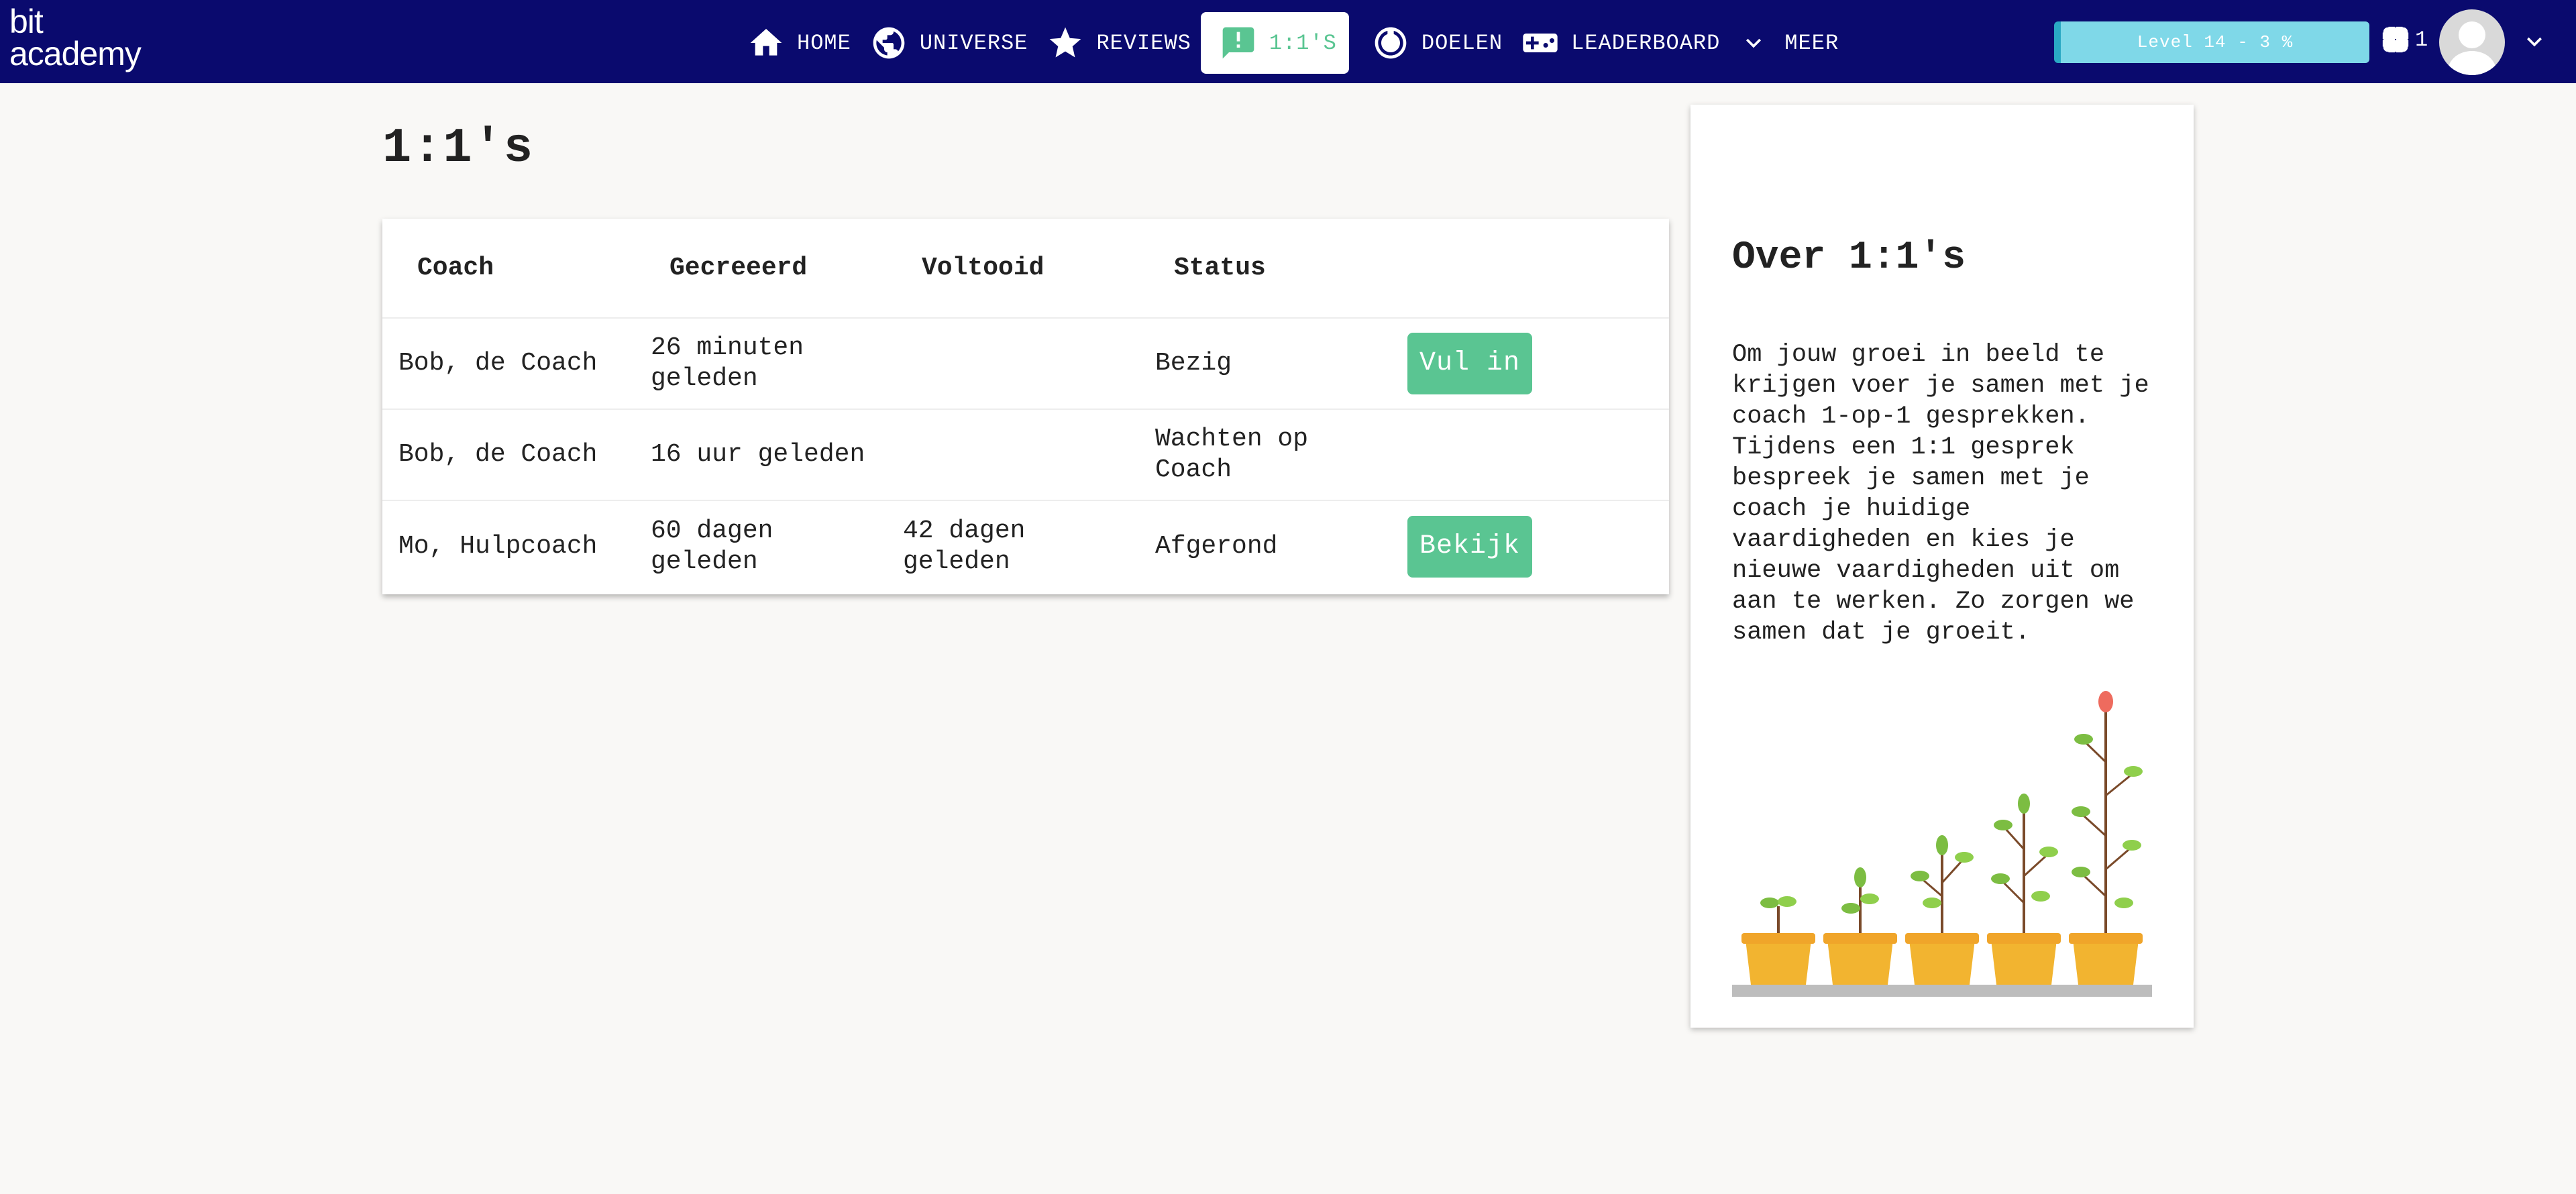 The width and height of the screenshot is (2576, 1194). Describe the element at coordinates (1303, 43) in the screenshot. I see `nav-one-on-ones-label: 1:1'S` at that location.